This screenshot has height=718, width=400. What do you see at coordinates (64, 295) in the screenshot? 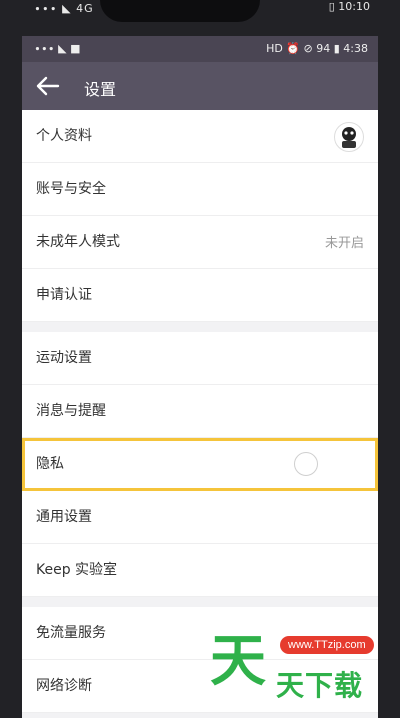
I see `settings-item-label: 申请认证` at bounding box center [64, 295].